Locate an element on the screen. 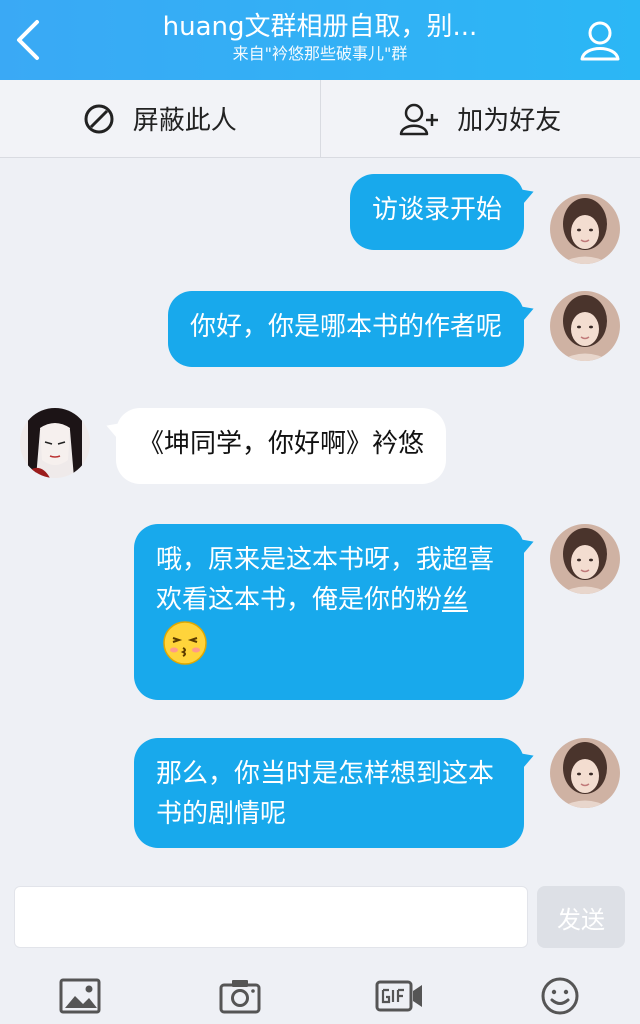  my-message-bubble: 那么，你当时是怎样想到这本书的剧情呢 is located at coordinates (329, 793).